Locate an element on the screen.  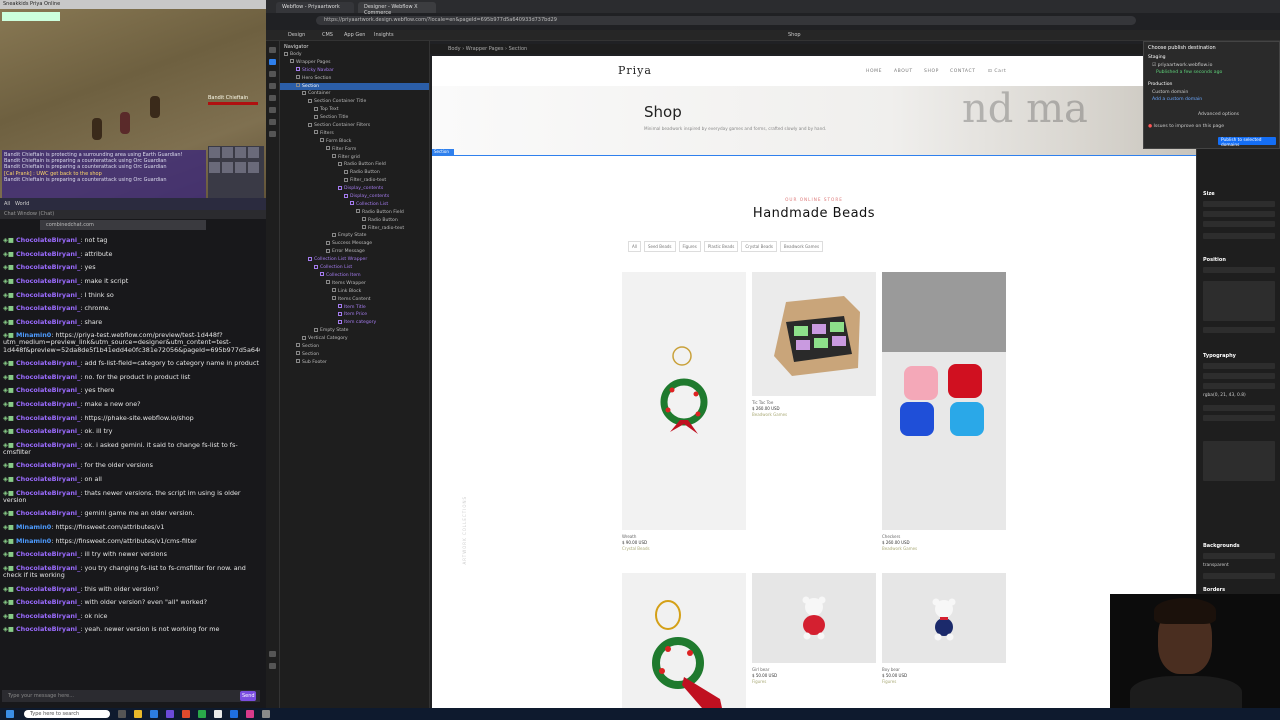
skill-hud is located at coordinates (236, 173).